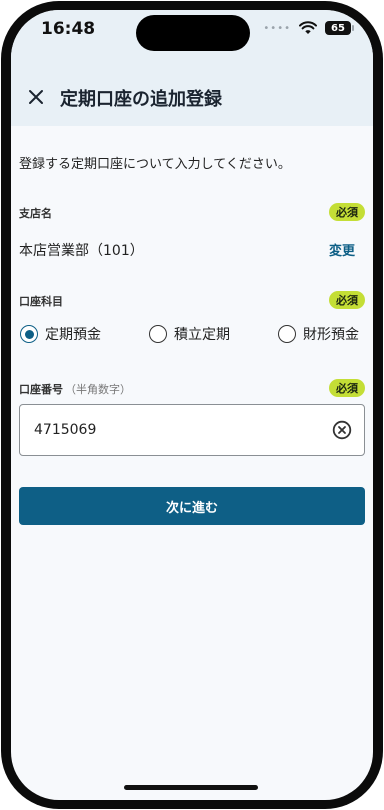  I want to click on radio-label: 積立定期, so click(202, 335).